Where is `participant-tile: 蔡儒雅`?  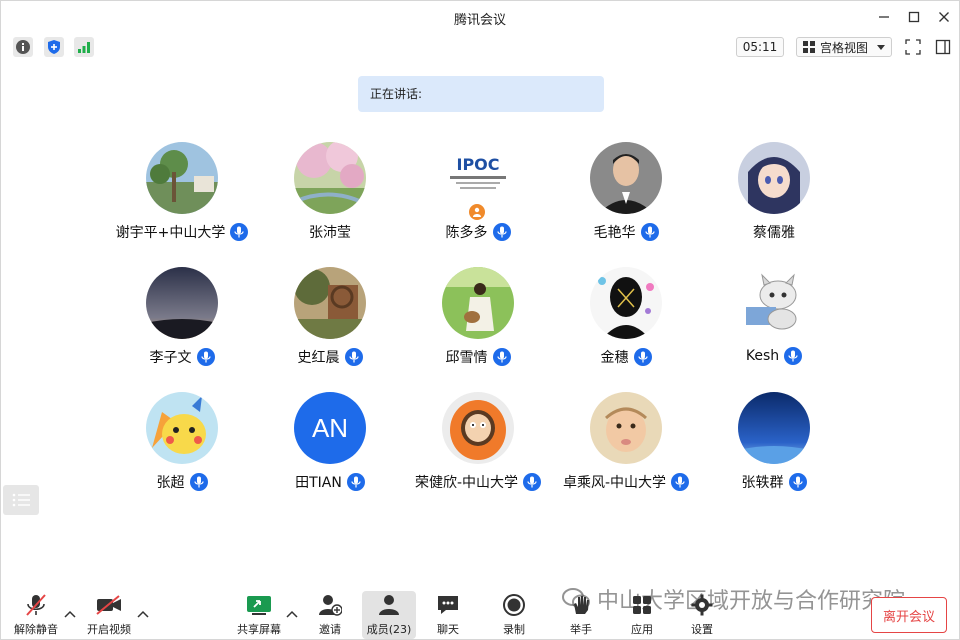
participant-tile: 蔡儒雅 is located at coordinates (774, 197).